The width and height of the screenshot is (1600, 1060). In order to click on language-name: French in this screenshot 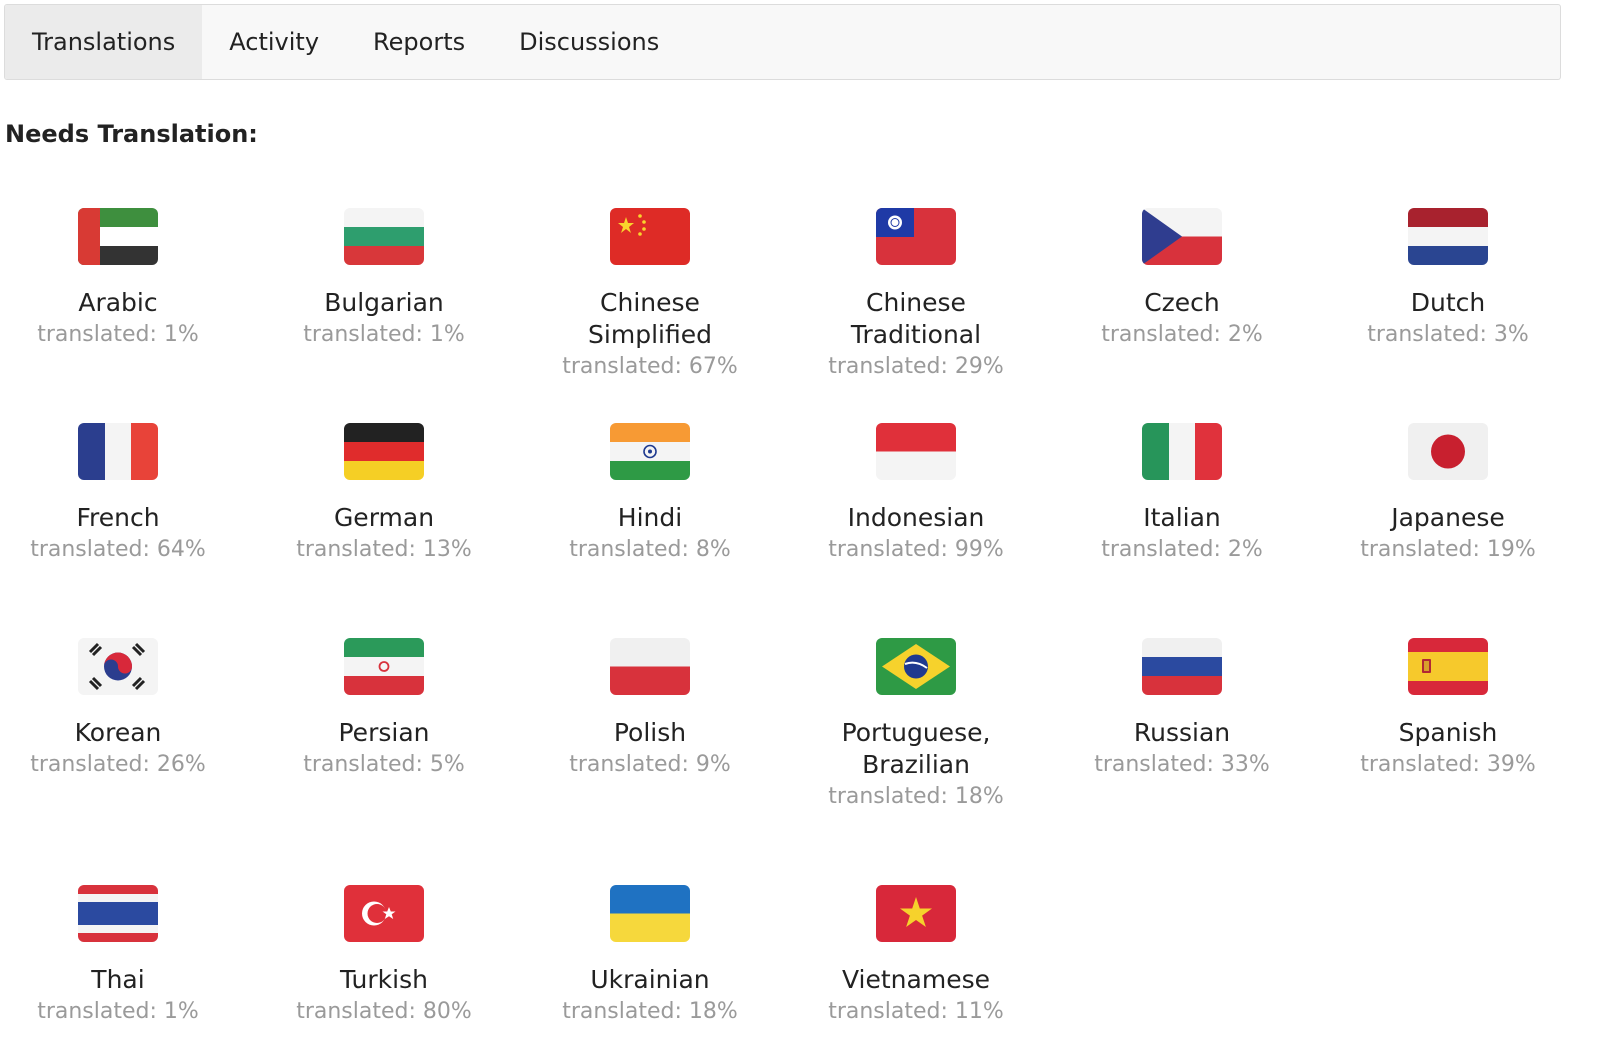, I will do `click(118, 517)`.